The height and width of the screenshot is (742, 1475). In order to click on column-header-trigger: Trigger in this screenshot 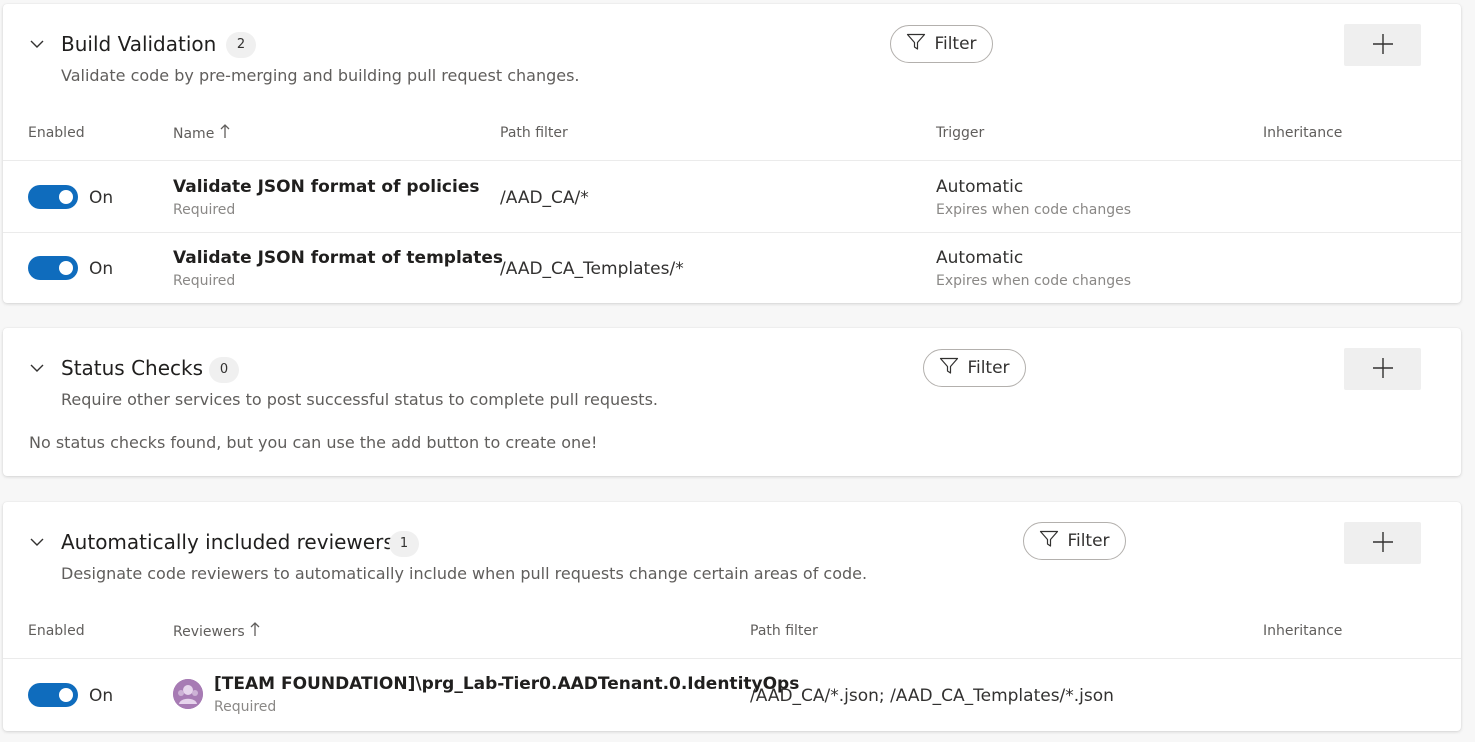, I will do `click(960, 133)`.